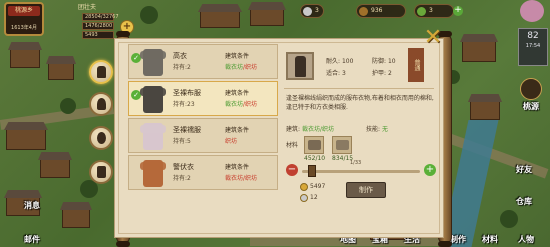 Image resolution: width=550 pixels, height=247 pixels. I want to click on silver-icon, so click(304, 198).